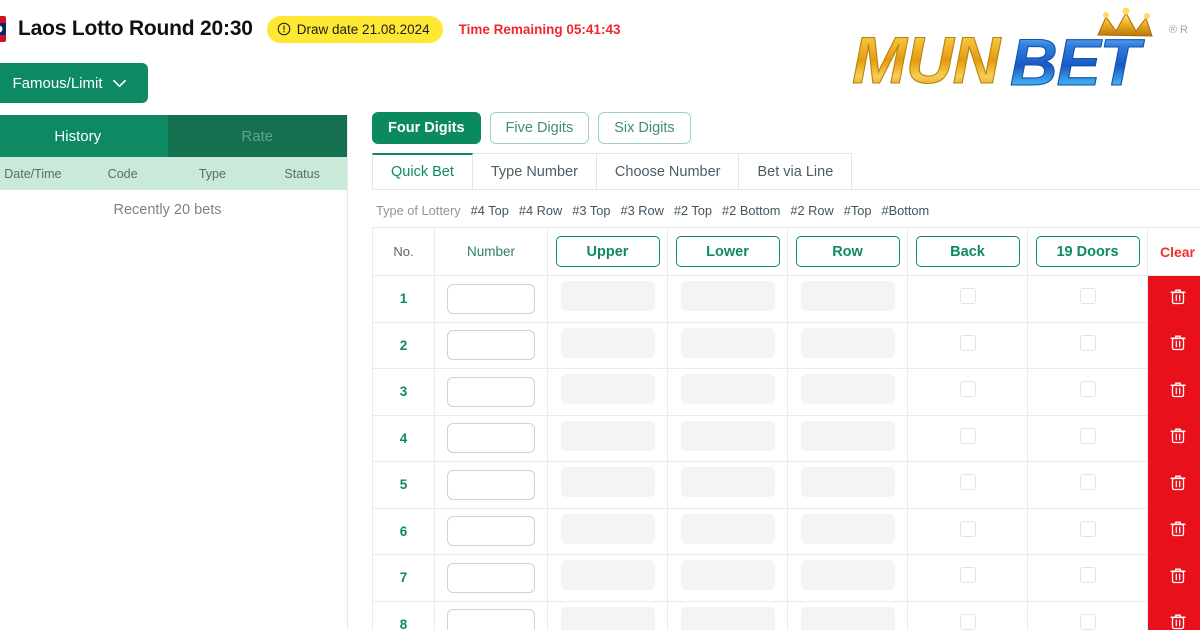  I want to click on tab-quick-bet: Quick Bet, so click(422, 171).